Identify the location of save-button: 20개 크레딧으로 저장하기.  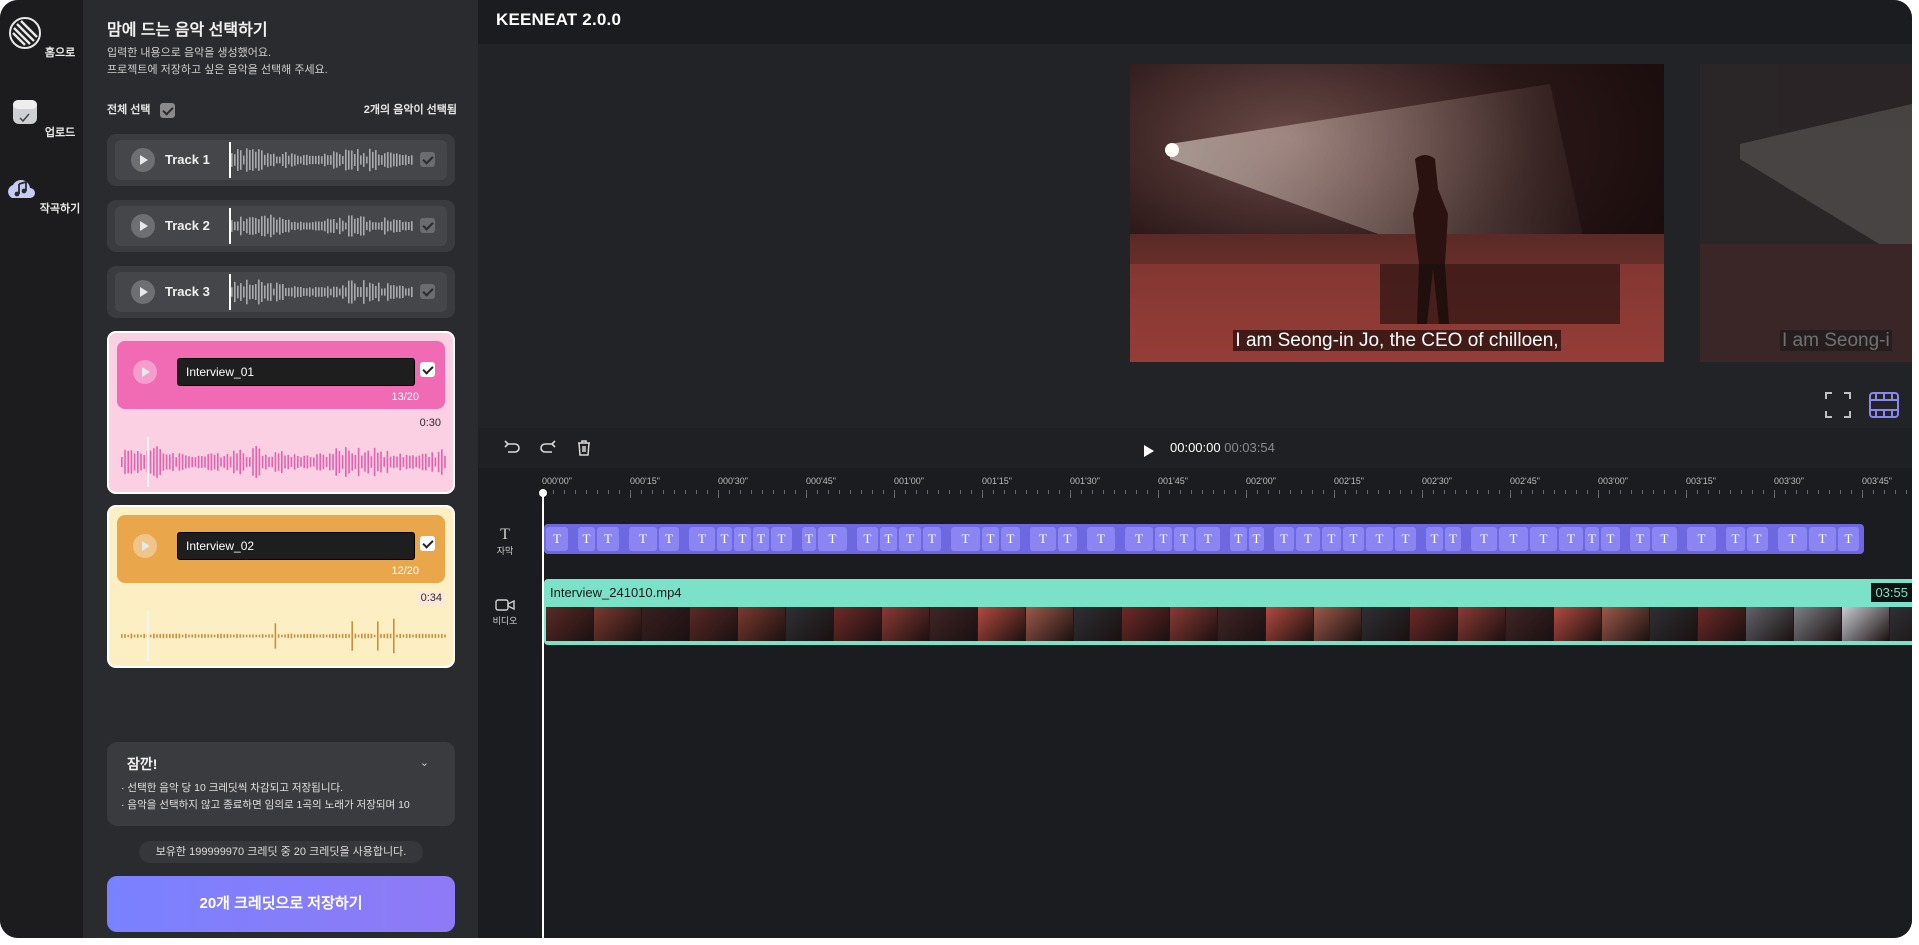
(281, 904).